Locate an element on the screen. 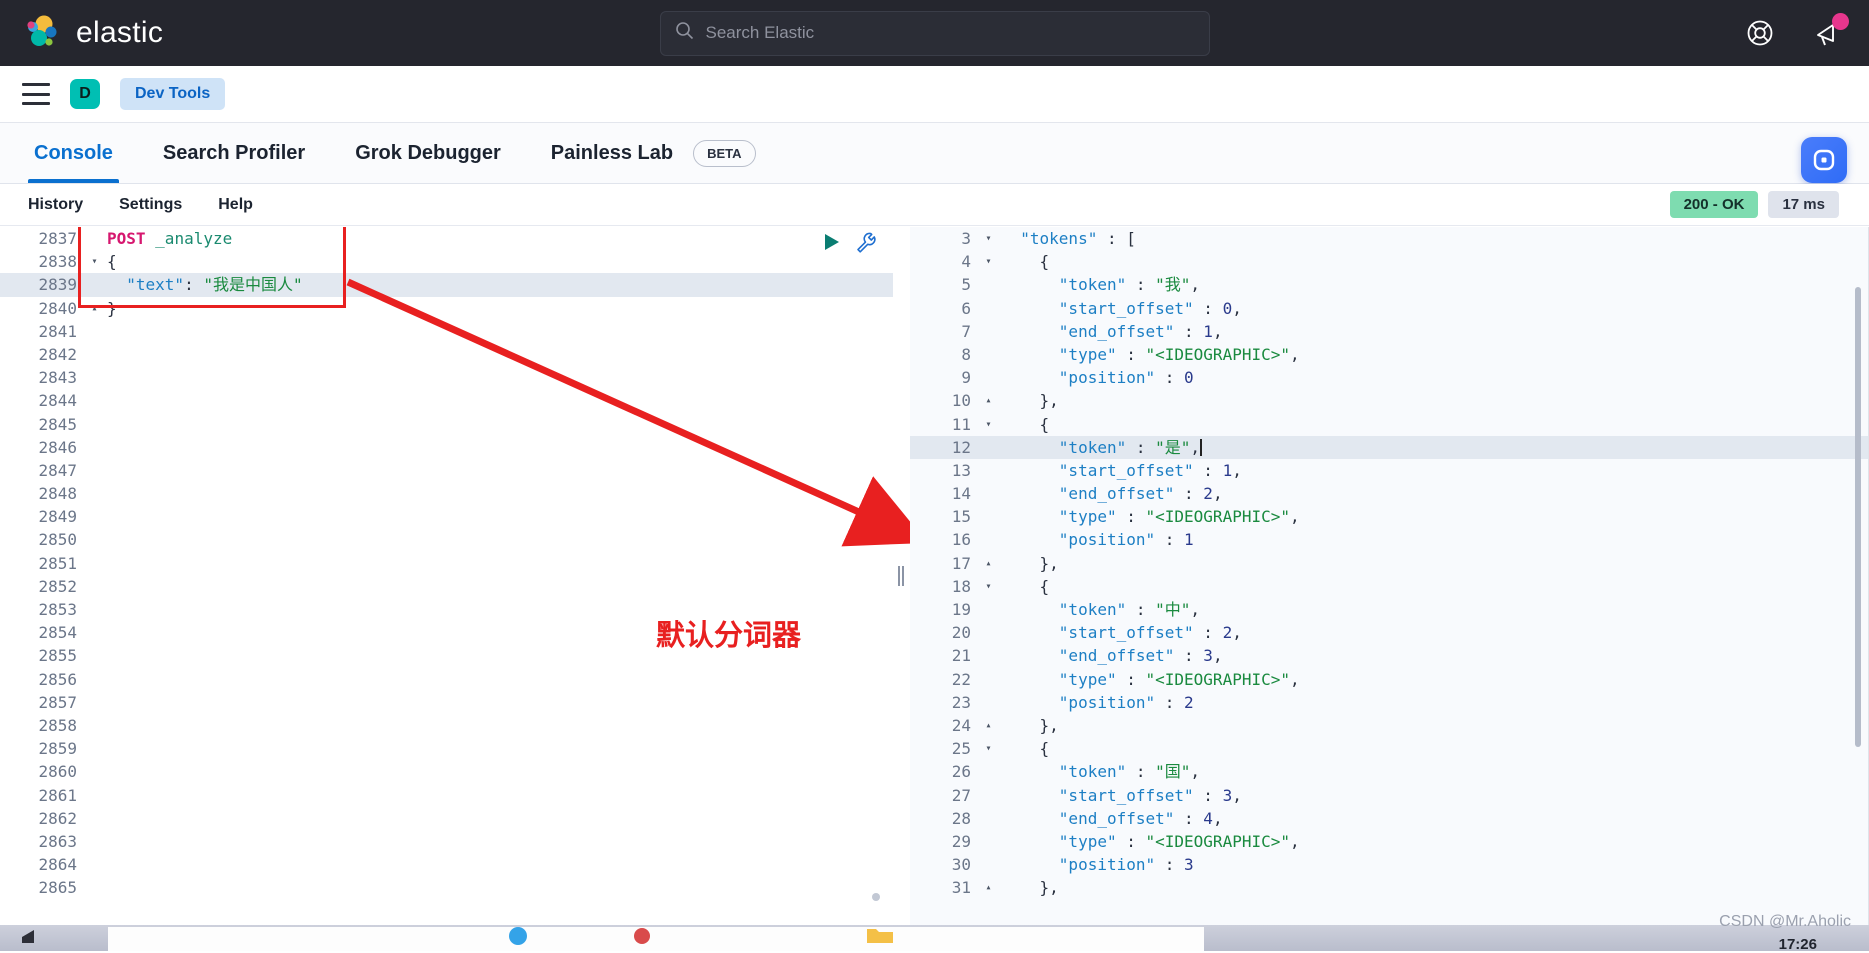 This screenshot has width=1869, height=953. code-line: 2860 is located at coordinates (455, 771).